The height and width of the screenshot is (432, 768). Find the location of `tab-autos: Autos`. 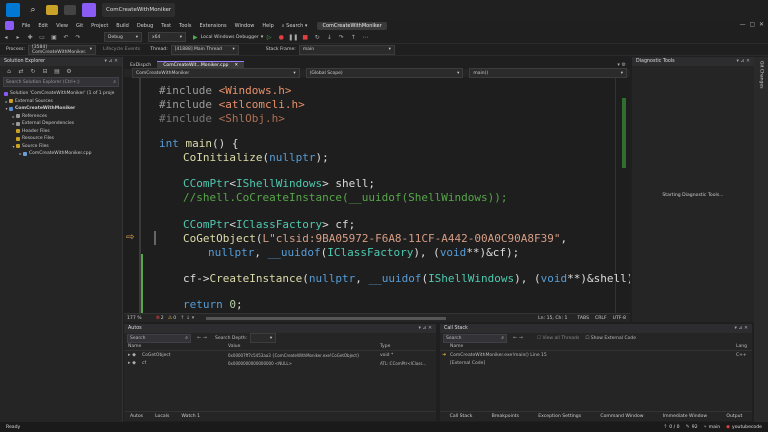

tab-autos: Autos is located at coordinates (136, 416).